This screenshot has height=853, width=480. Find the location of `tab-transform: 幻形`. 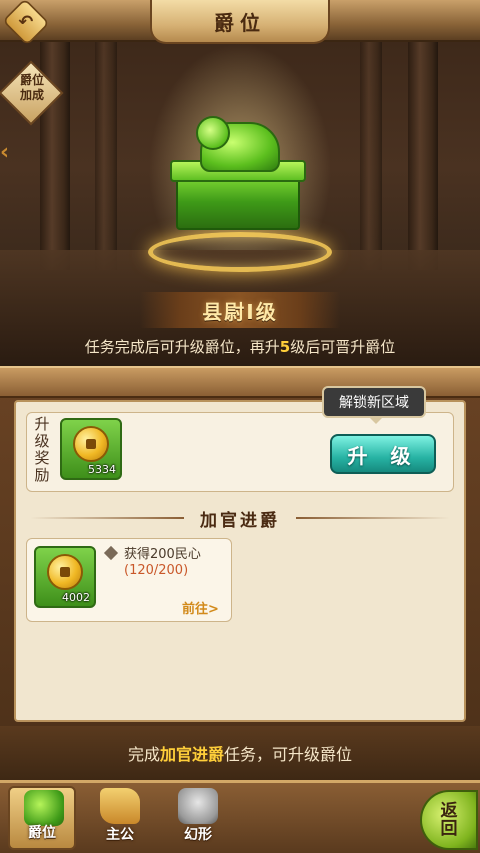

tab-transform: 幻形 is located at coordinates (198, 818).